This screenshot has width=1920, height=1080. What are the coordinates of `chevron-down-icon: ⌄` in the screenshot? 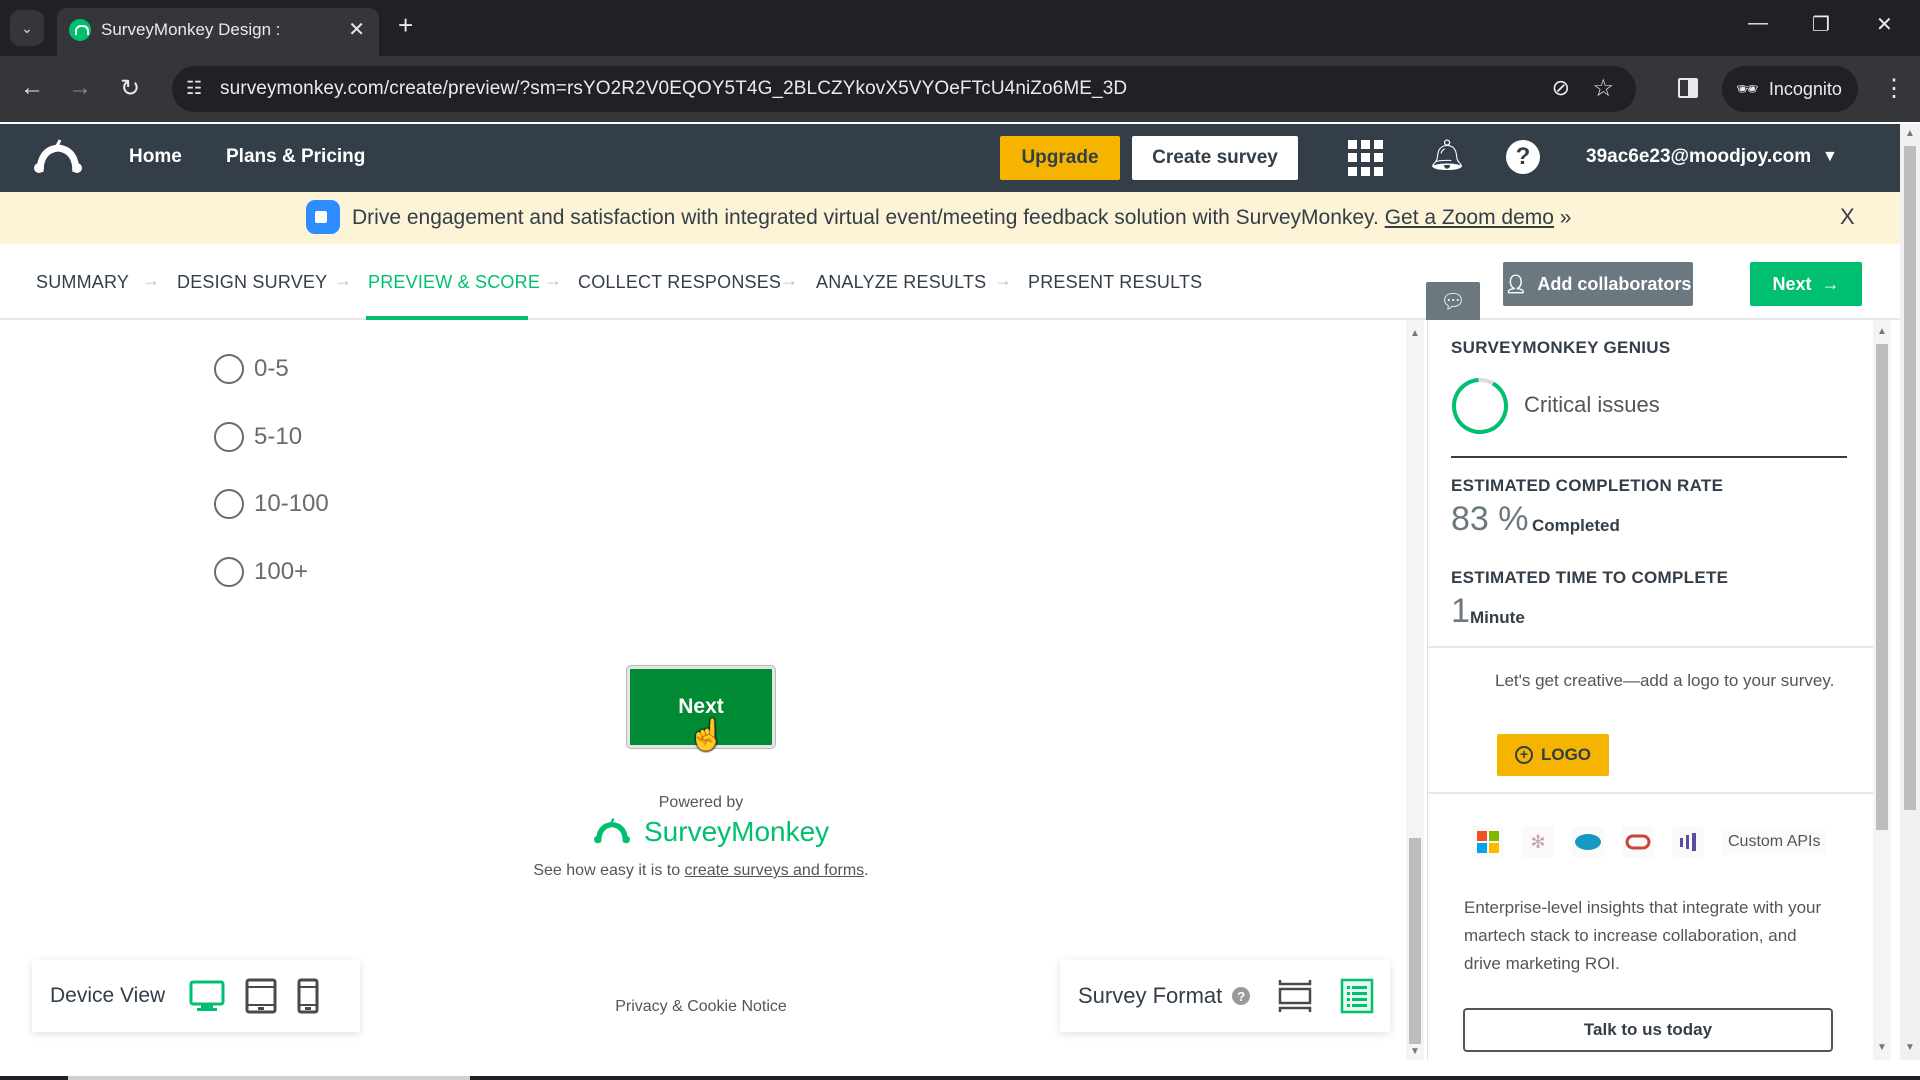 It's located at (27, 27).